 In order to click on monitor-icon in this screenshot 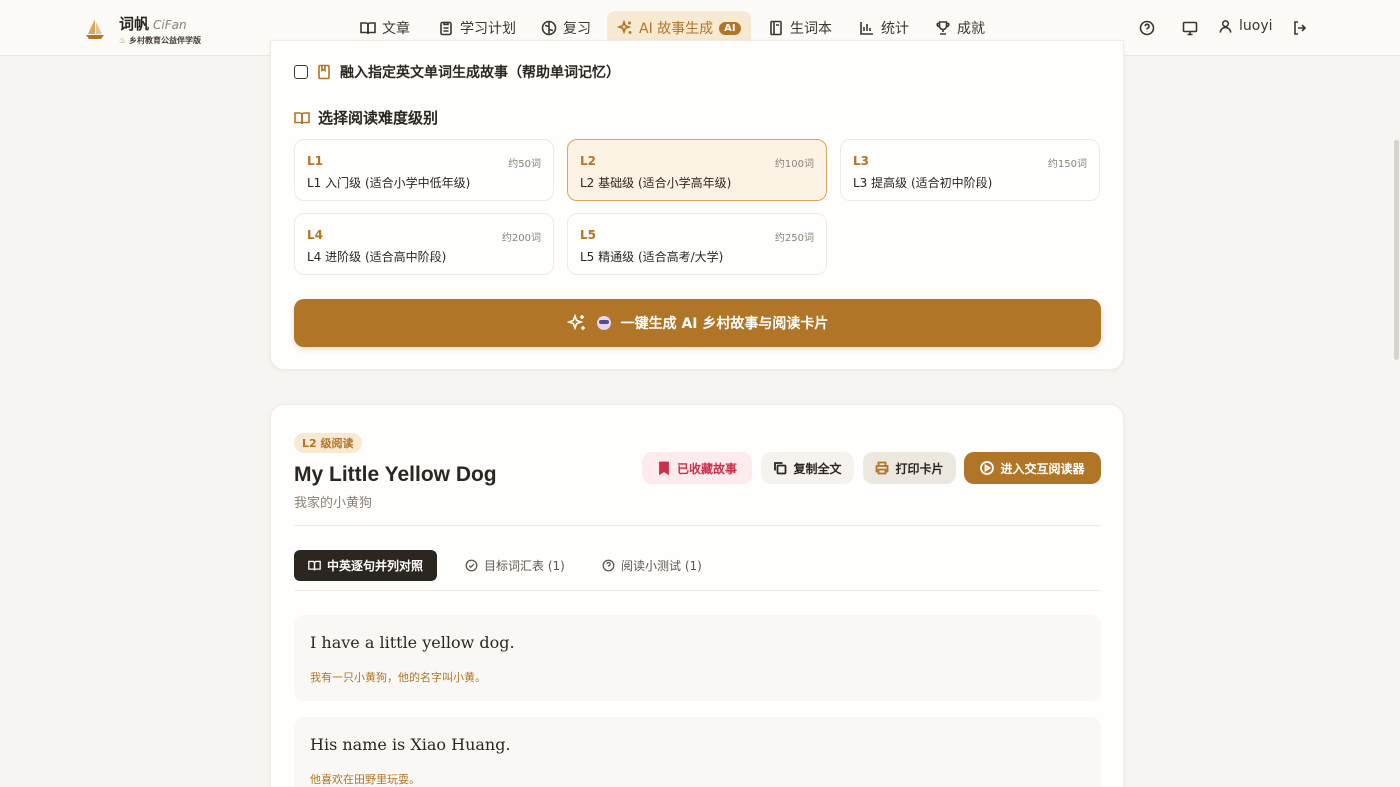, I will do `click(1190, 28)`.